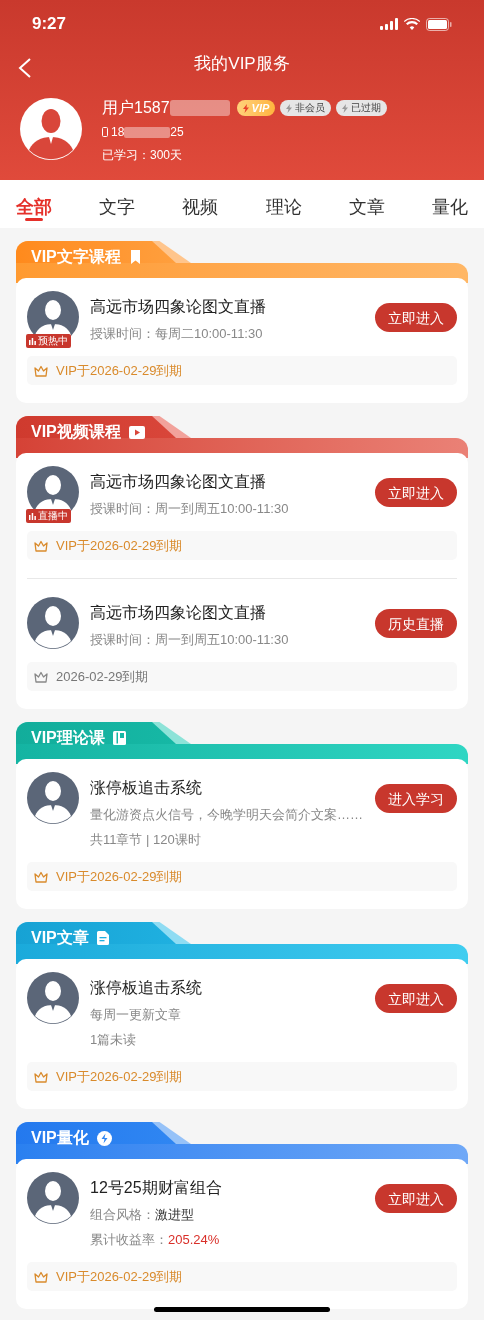 Image resolution: width=484 pixels, height=1320 pixels. What do you see at coordinates (439, 24) in the screenshot?
I see `battery-icon` at bounding box center [439, 24].